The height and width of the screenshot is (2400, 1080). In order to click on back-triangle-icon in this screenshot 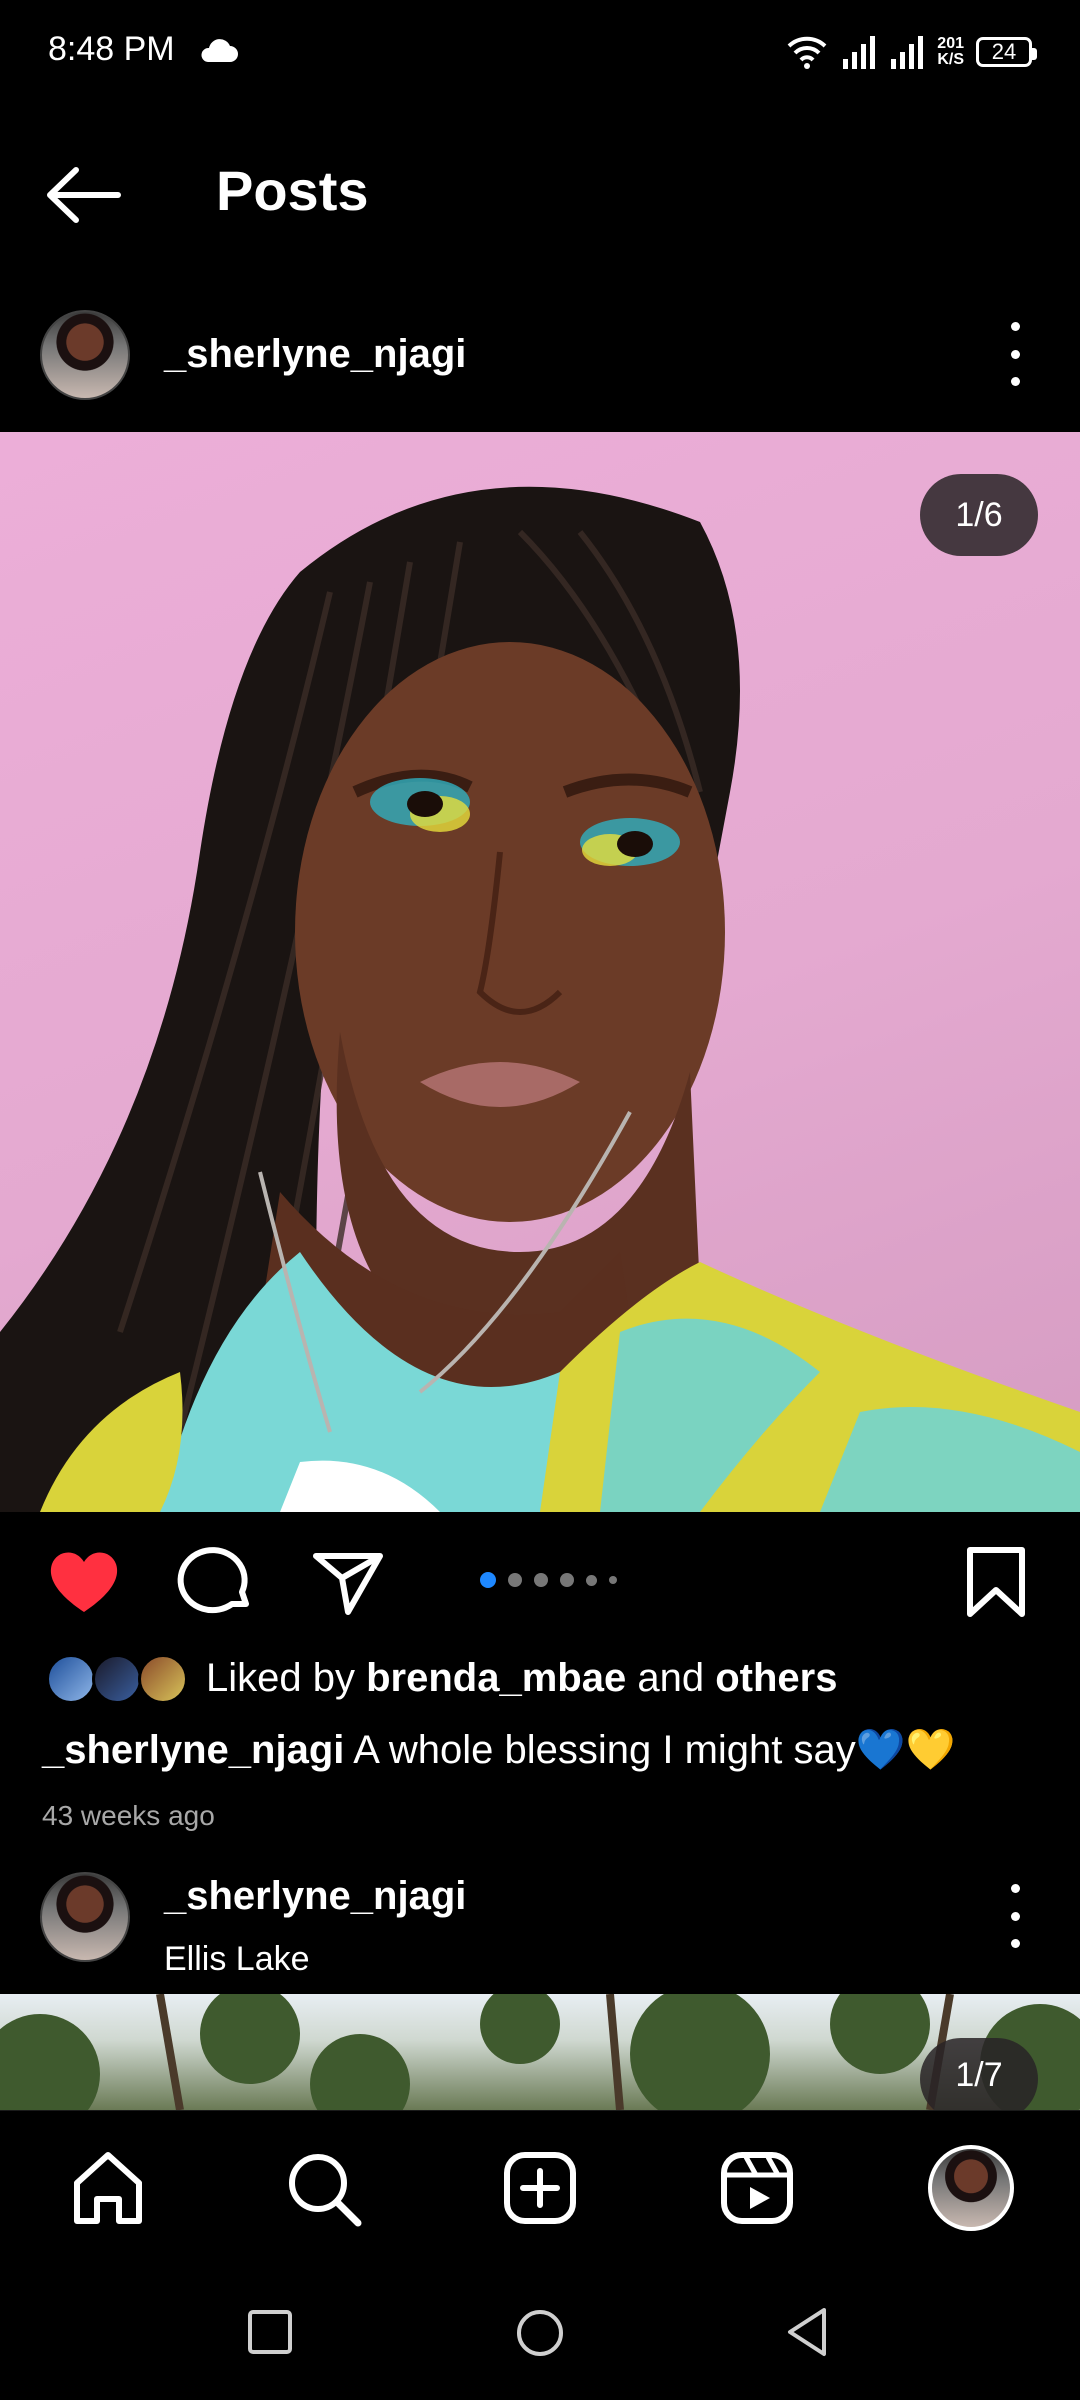, I will do `click(807, 2332)`.